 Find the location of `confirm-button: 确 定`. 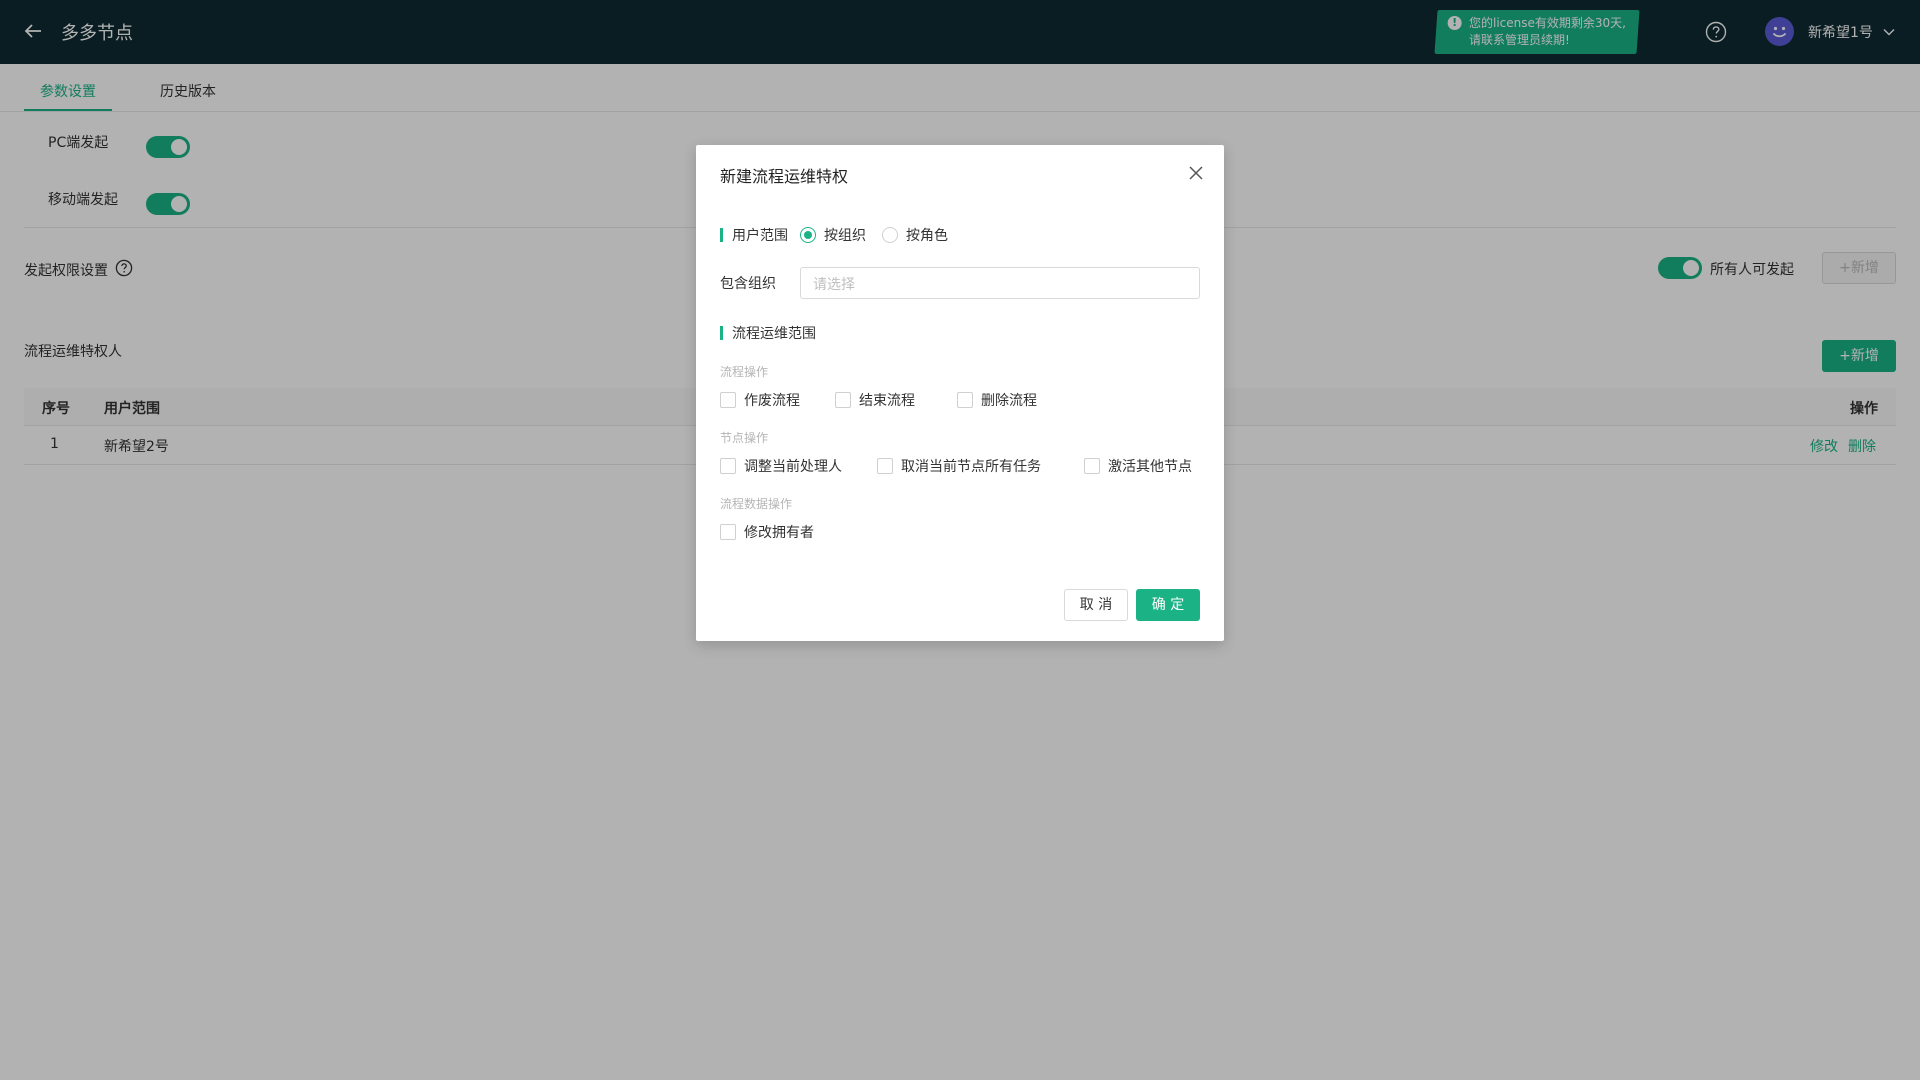

confirm-button: 确 定 is located at coordinates (1168, 605).